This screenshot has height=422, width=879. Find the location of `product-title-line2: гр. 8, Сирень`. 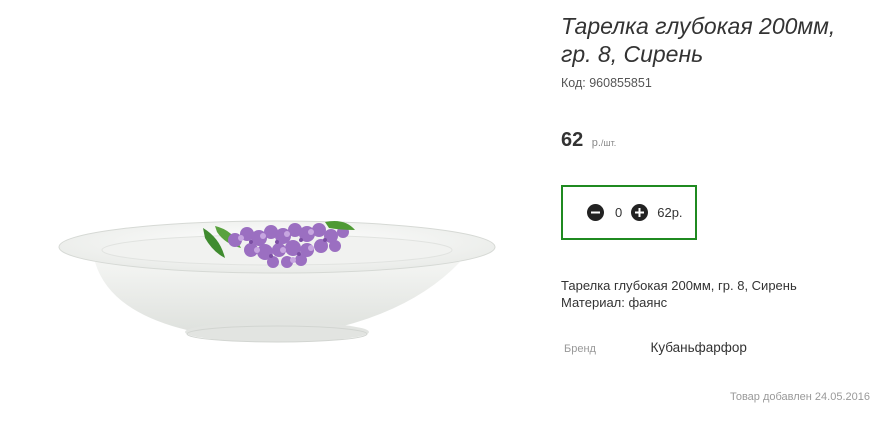

product-title-line2: гр. 8, Сирень is located at coordinates (632, 54).